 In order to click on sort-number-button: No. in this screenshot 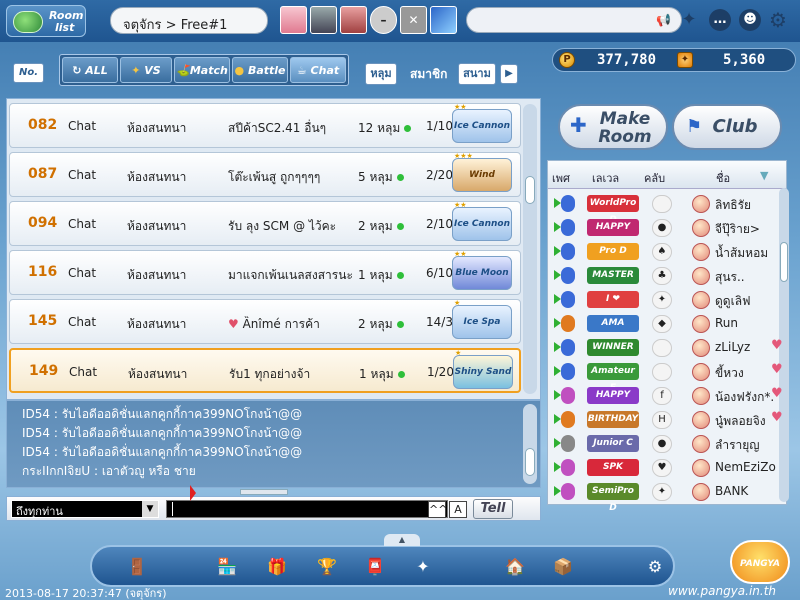, I will do `click(28, 73)`.